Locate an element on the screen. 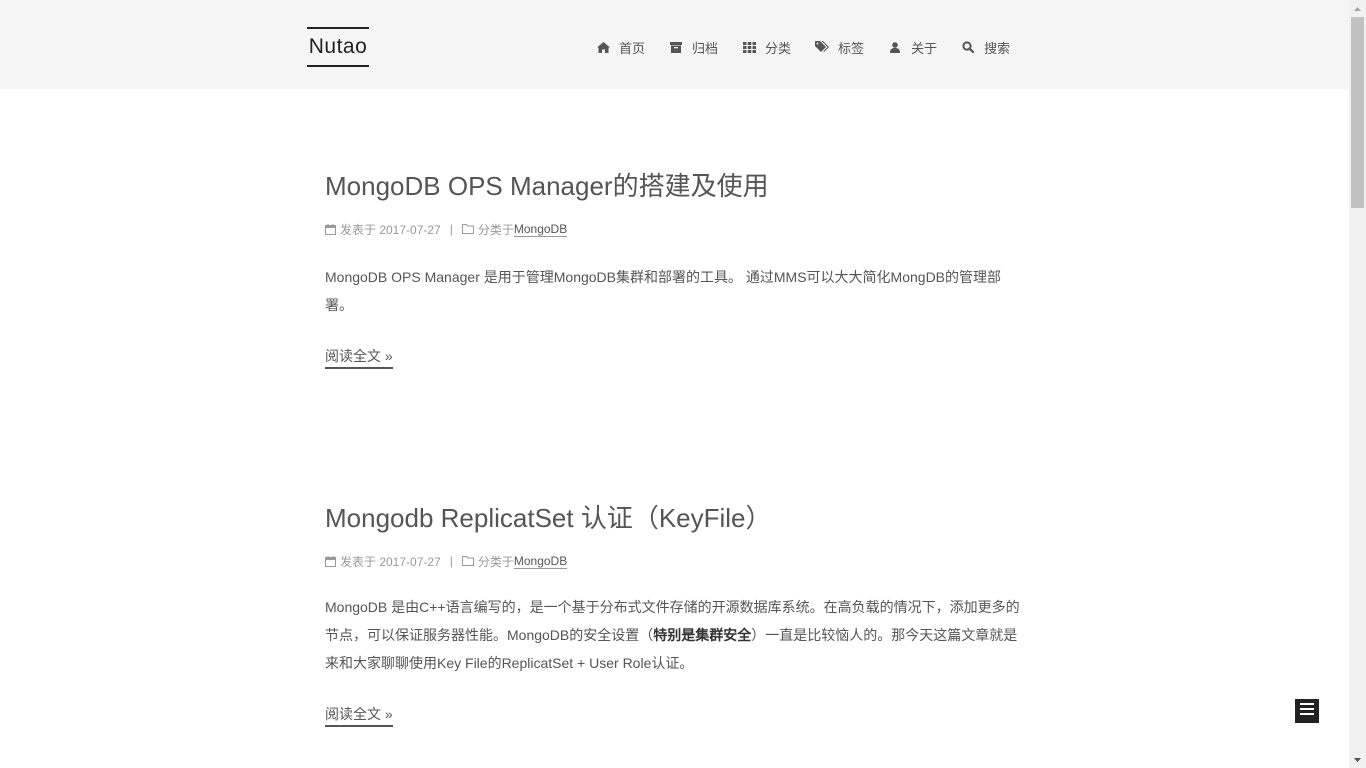 The height and width of the screenshot is (768, 1366). main-nav: 首页 归档 分类 标签 关于 搜索 is located at coordinates (803, 47).